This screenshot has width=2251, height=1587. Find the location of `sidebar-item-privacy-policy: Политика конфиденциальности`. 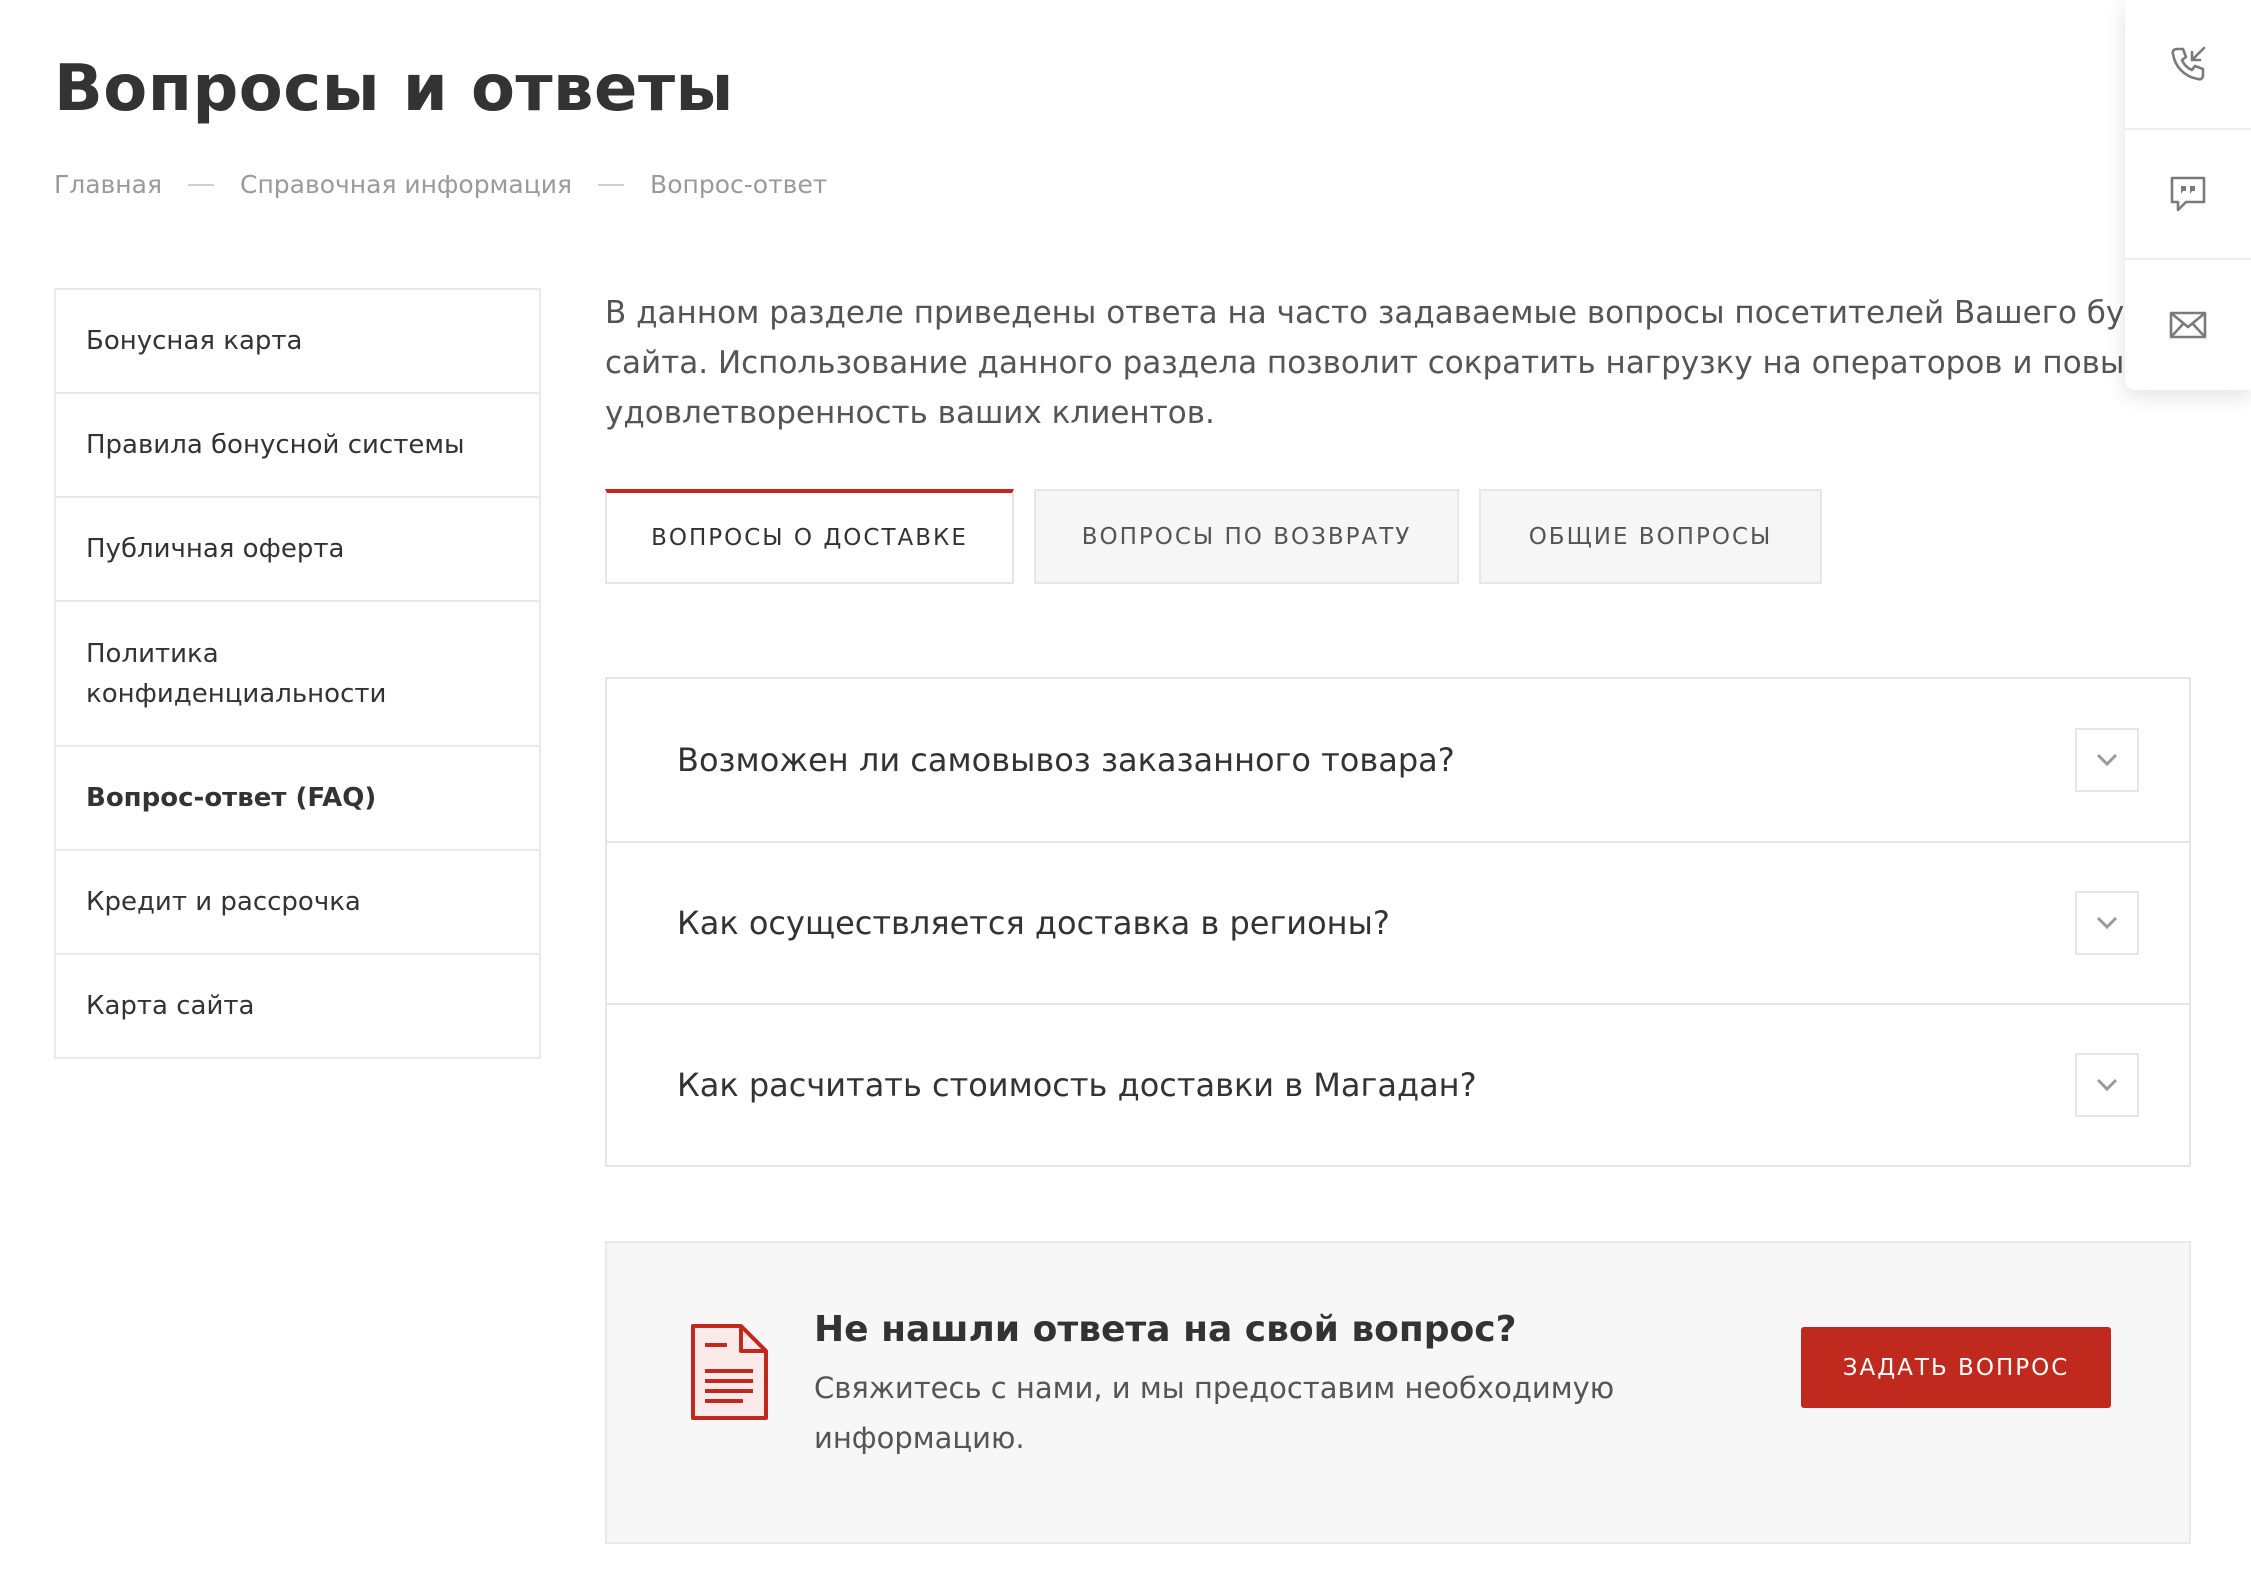

sidebar-item-privacy-policy: Политика конфиденциальности is located at coordinates (297, 673).